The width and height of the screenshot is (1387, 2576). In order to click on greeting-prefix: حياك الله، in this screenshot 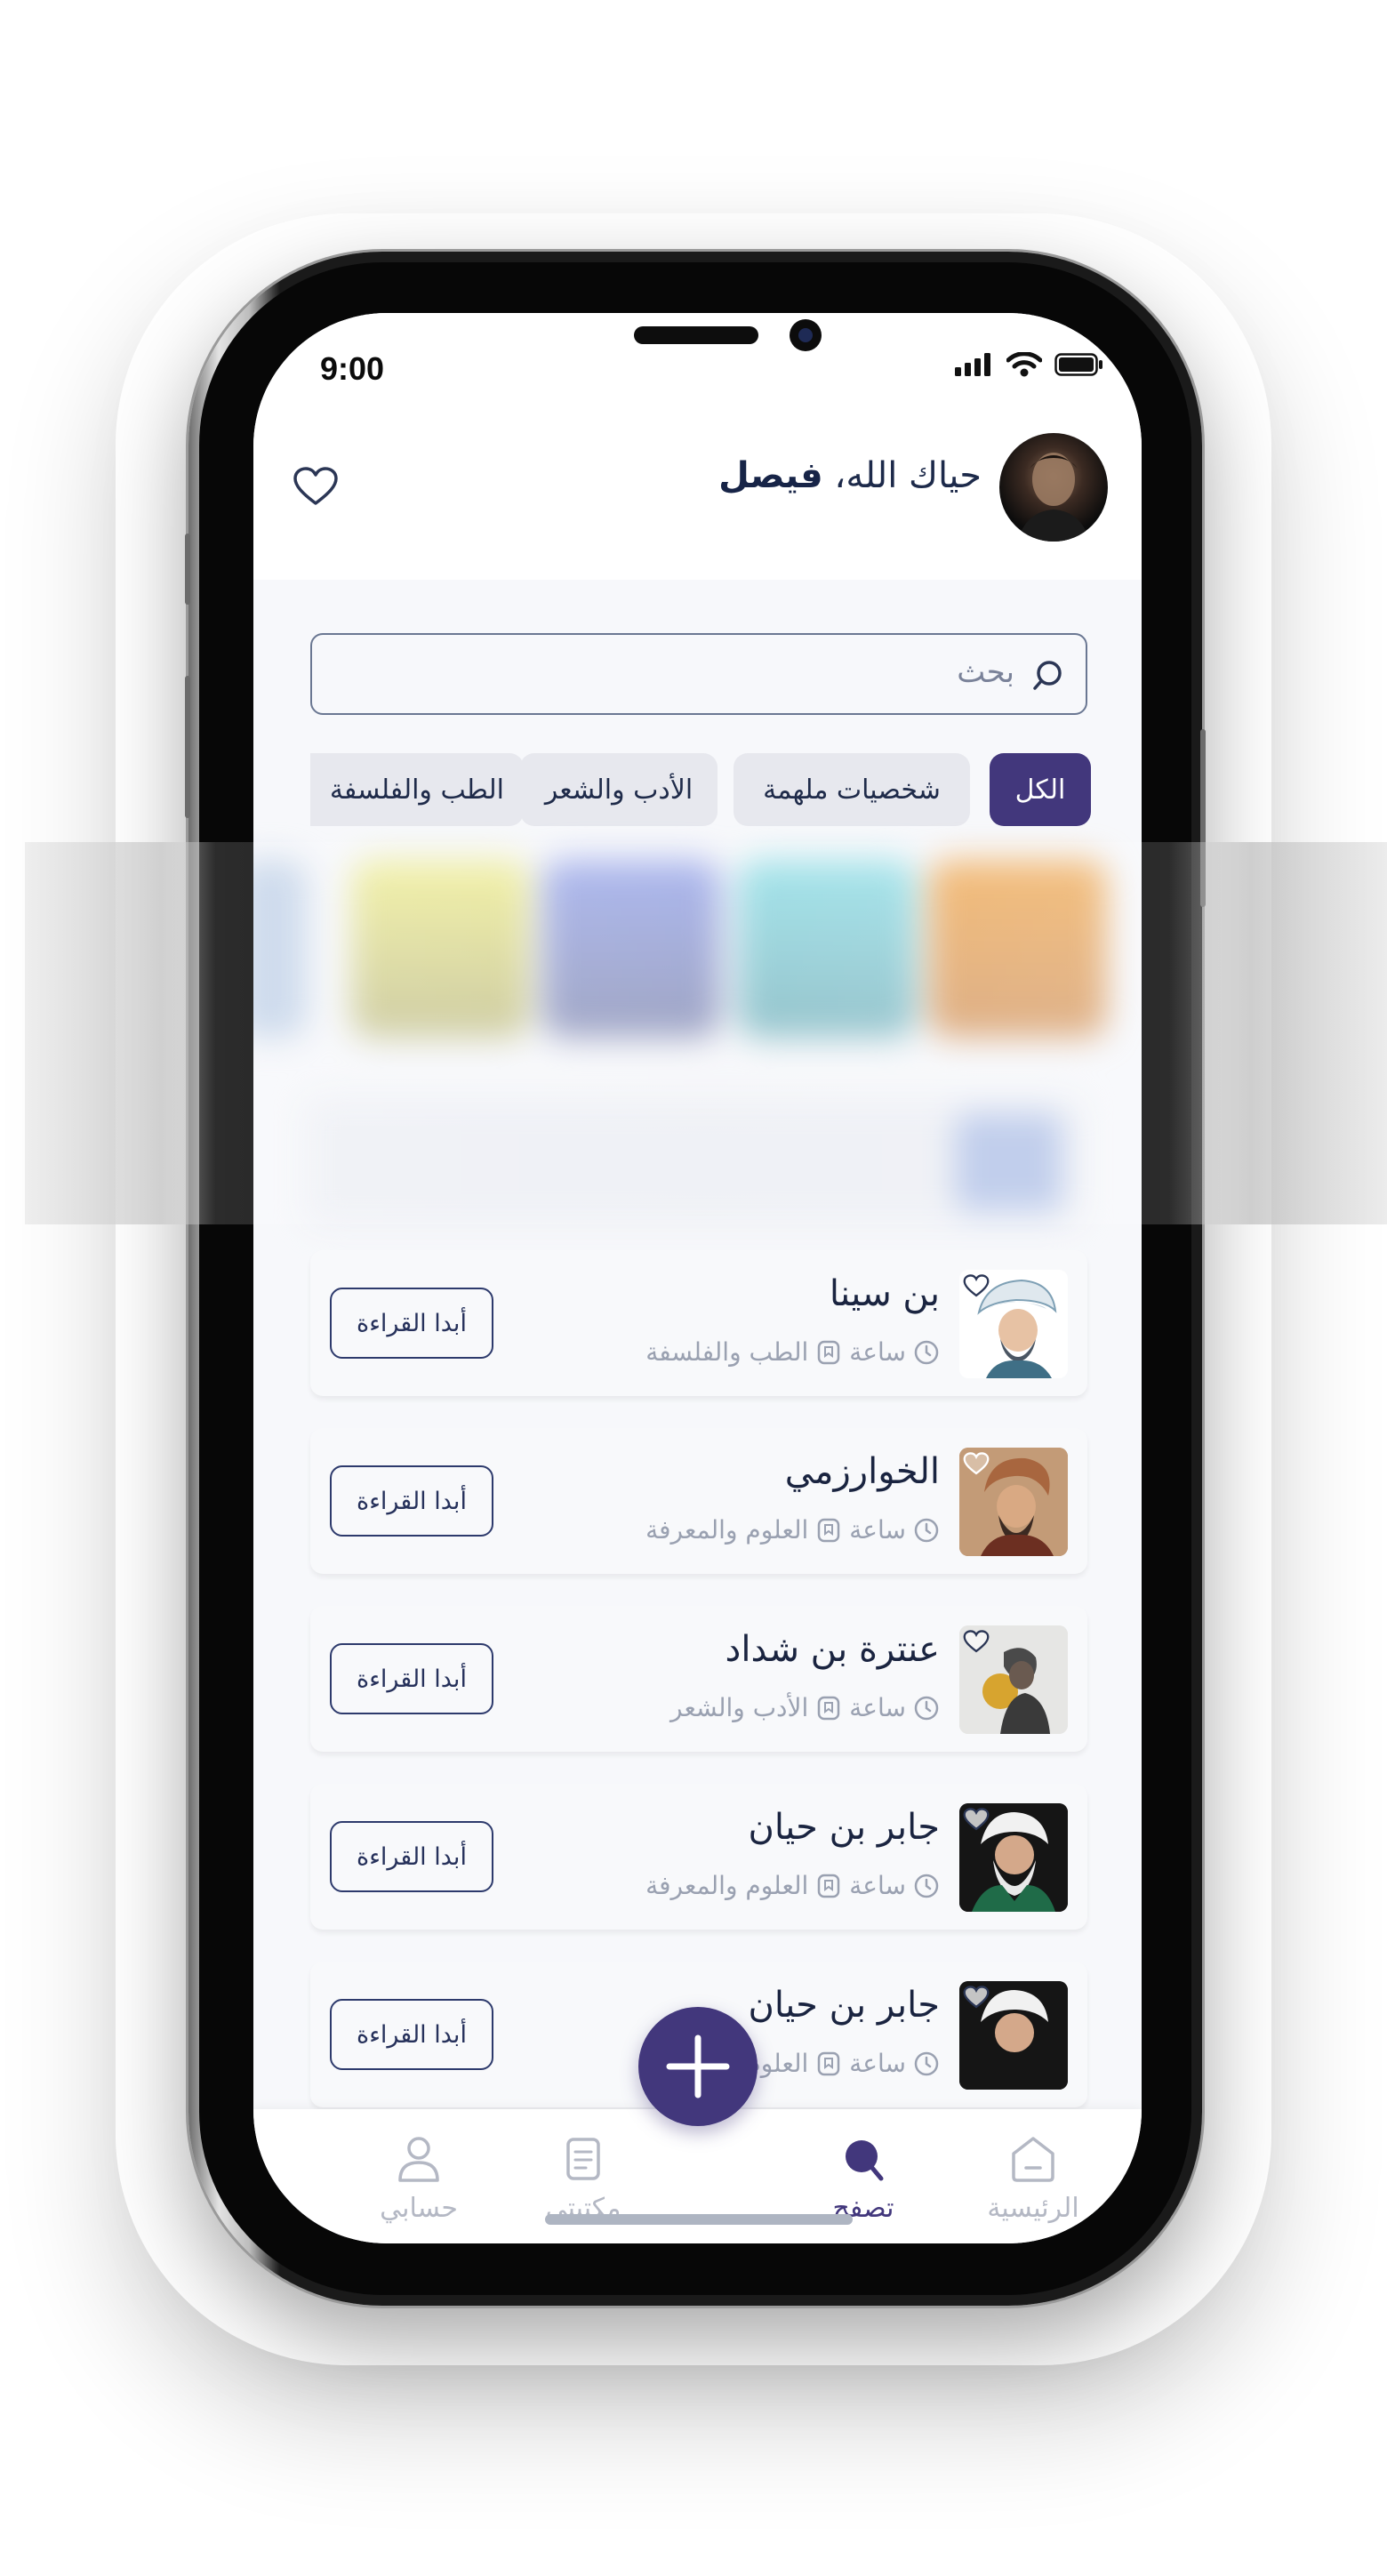, I will do `click(908, 475)`.